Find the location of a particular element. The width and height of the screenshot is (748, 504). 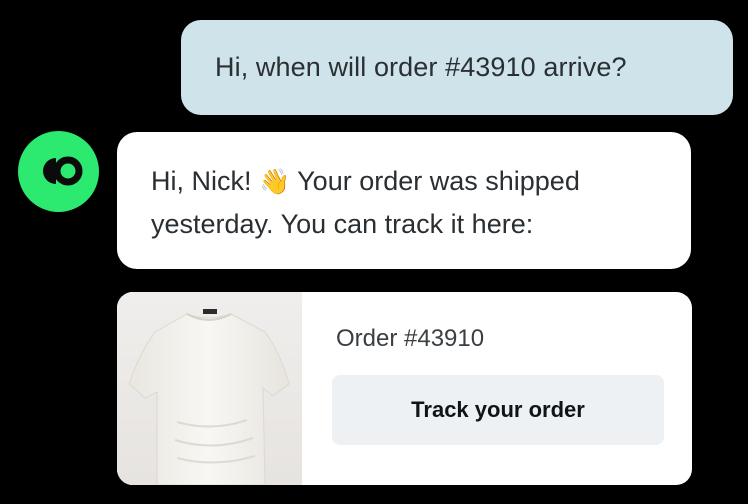

bot-avatar is located at coordinates (58, 171).